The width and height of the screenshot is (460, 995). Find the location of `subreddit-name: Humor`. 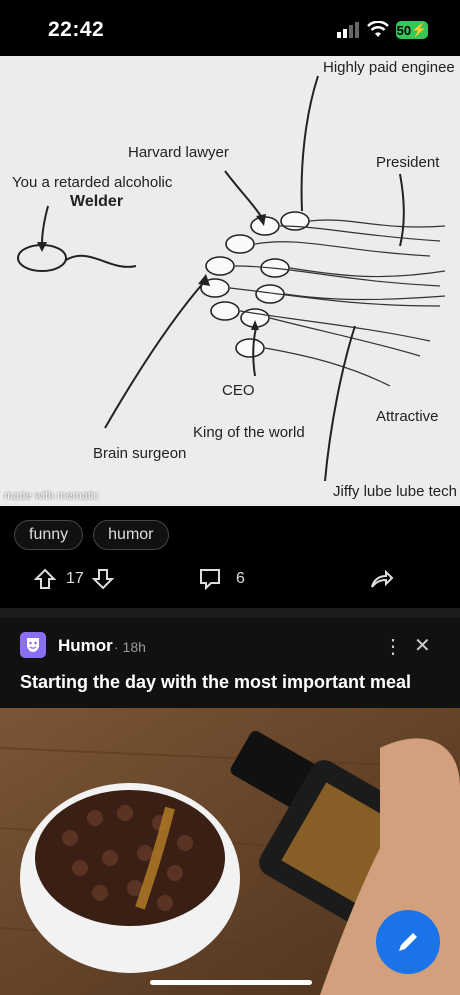

subreddit-name: Humor is located at coordinates (85, 646).